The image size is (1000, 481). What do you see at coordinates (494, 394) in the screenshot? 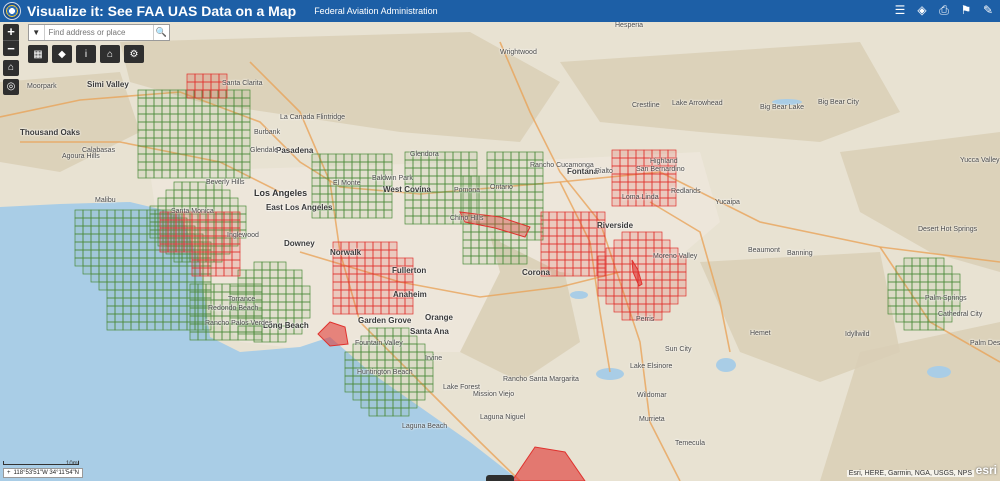
I see `place-label: Mission Viejo` at bounding box center [494, 394].